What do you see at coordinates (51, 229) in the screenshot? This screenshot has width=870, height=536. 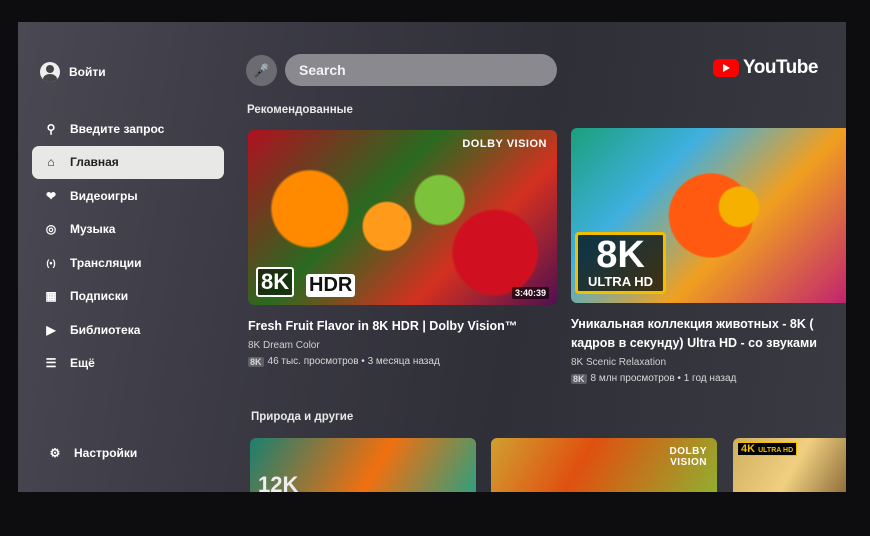 I see `music-icon: ◎` at bounding box center [51, 229].